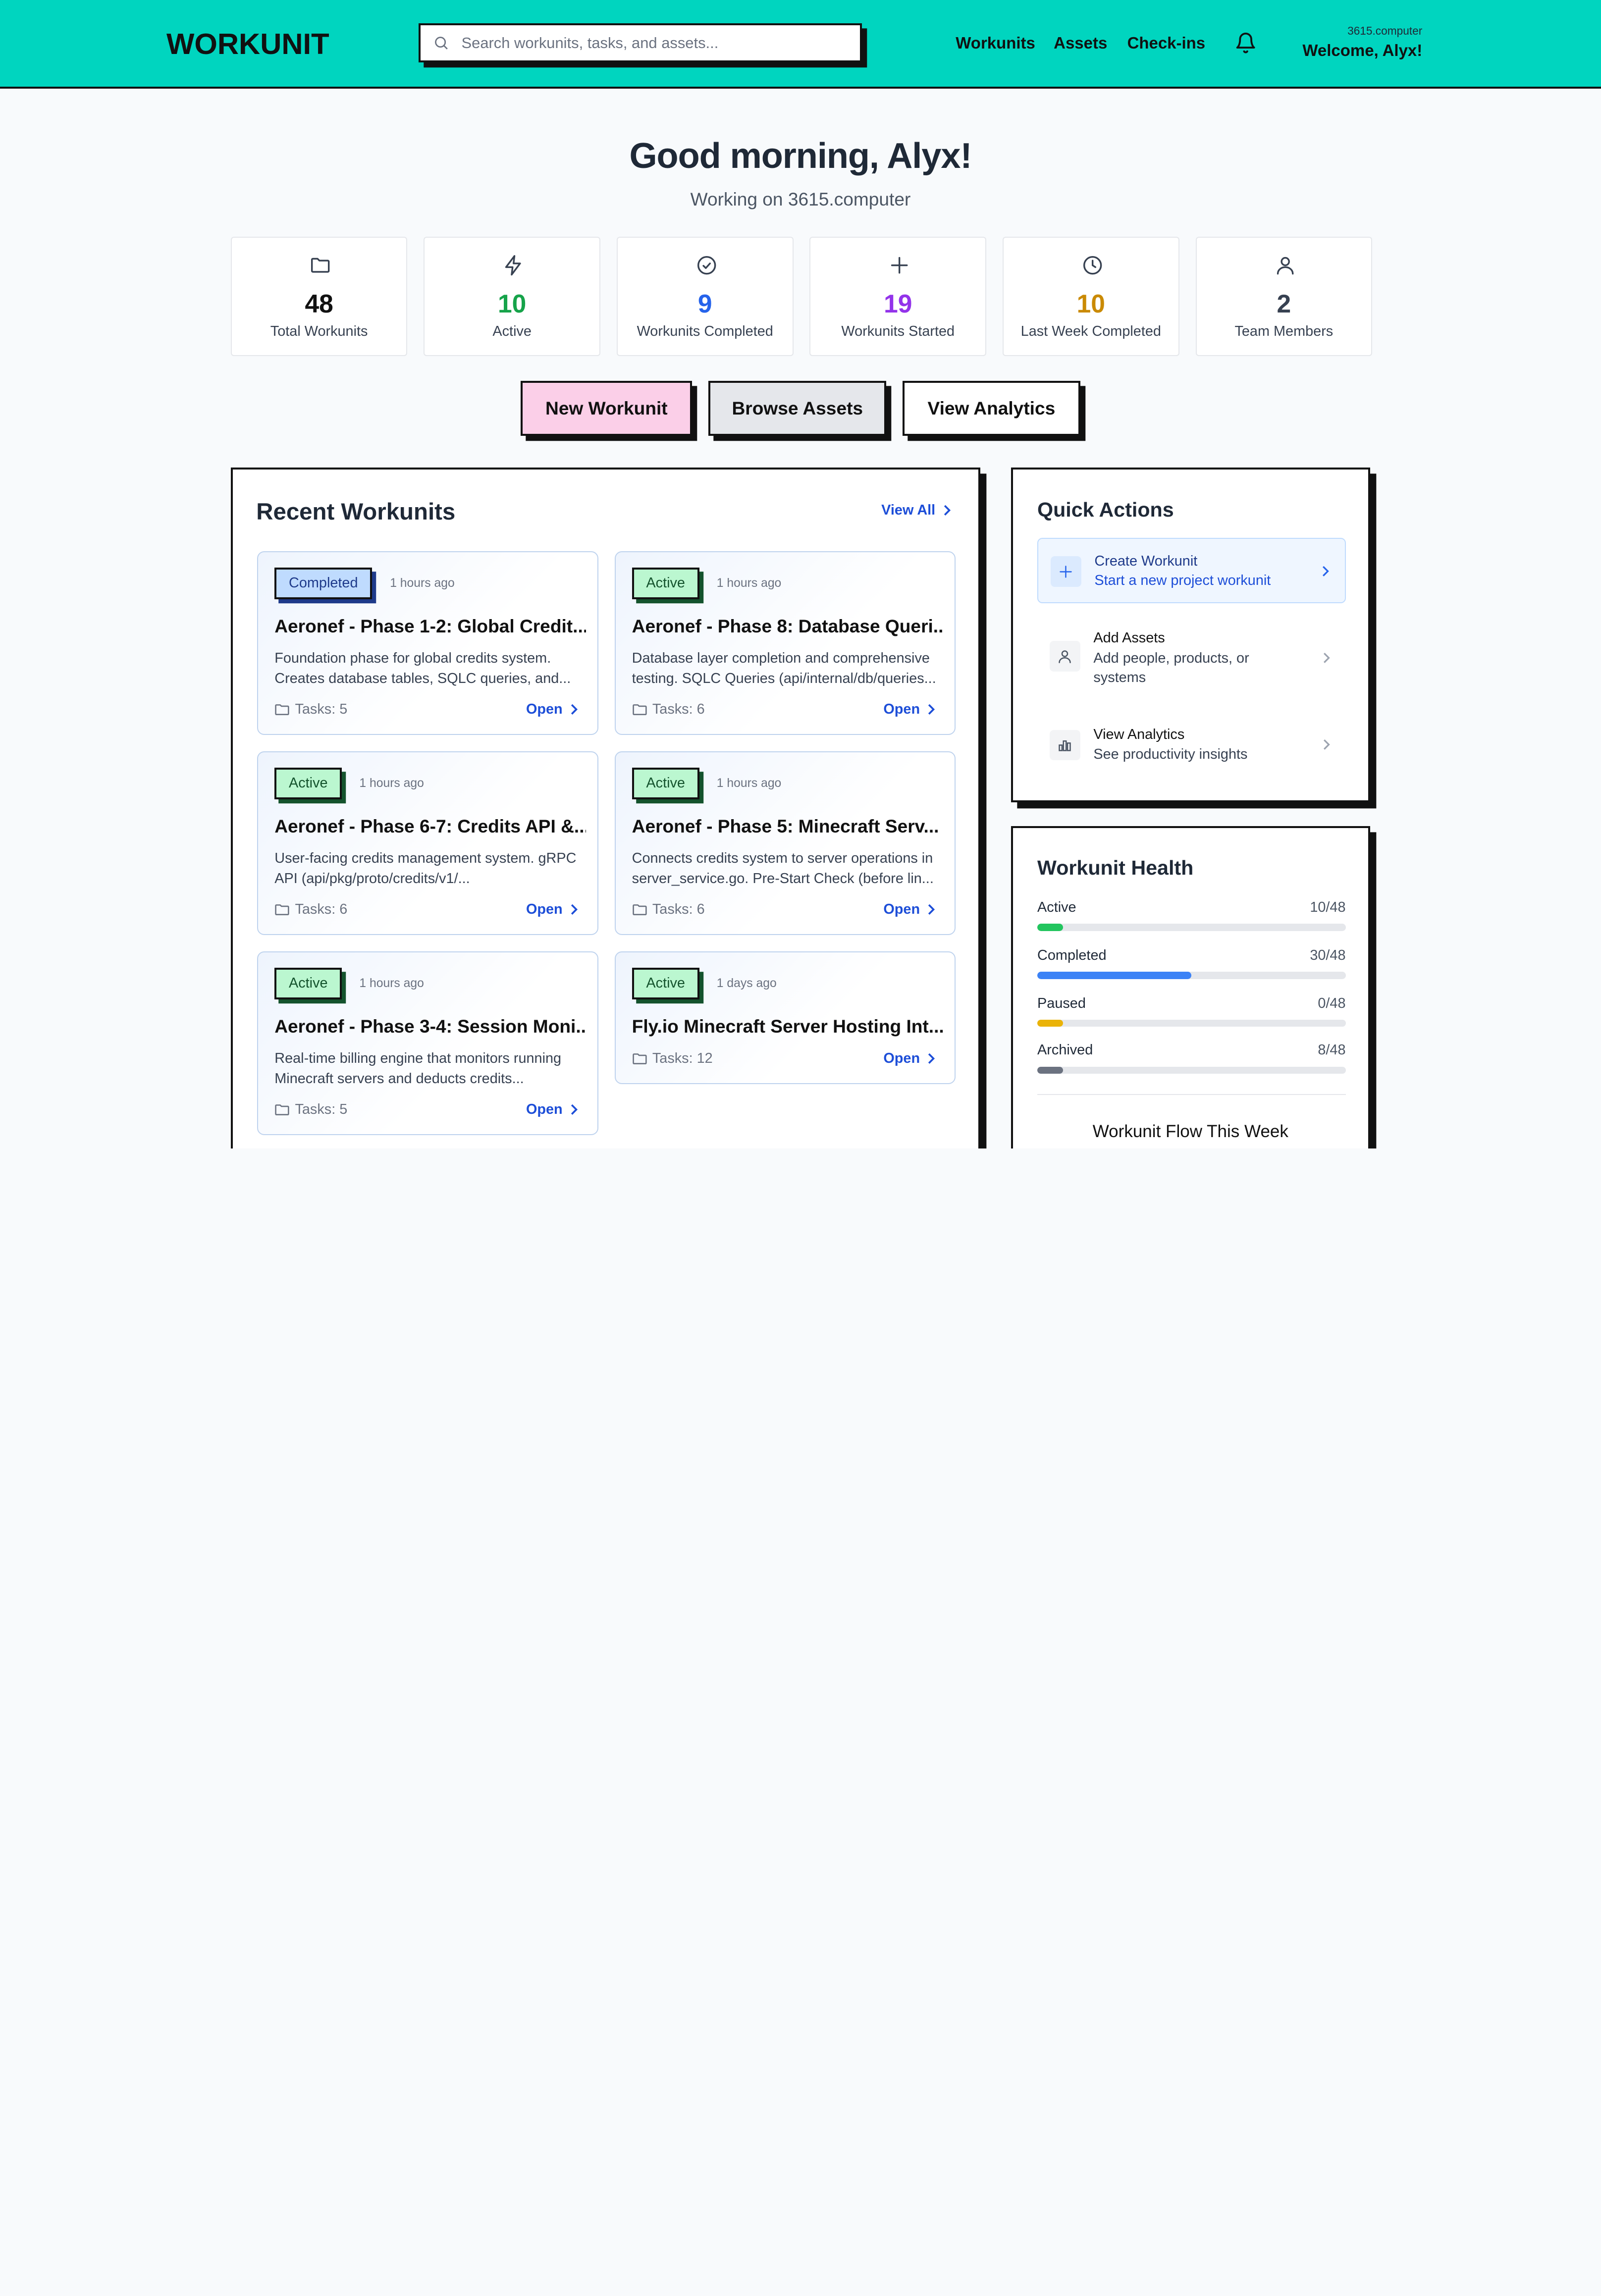  I want to click on nav-check-ins: Check-ins, so click(1167, 43).